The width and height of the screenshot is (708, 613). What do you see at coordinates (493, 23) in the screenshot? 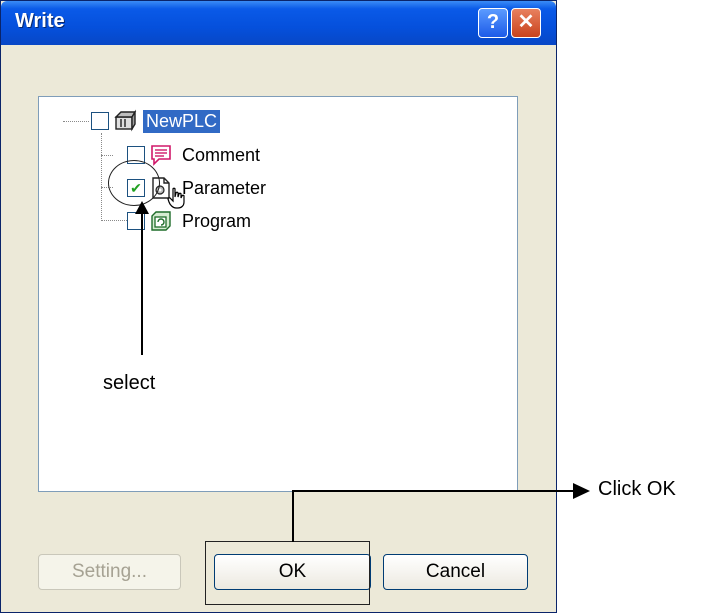
I see `help-button: ?` at bounding box center [493, 23].